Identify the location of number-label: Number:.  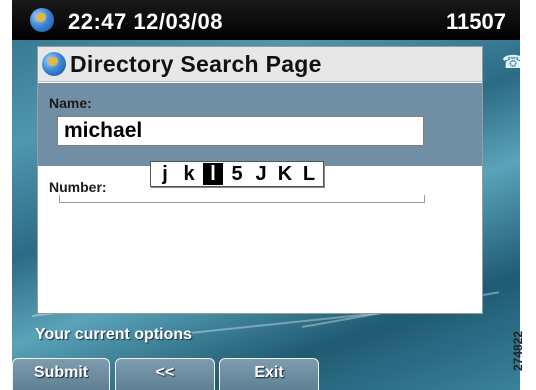
(78, 187).